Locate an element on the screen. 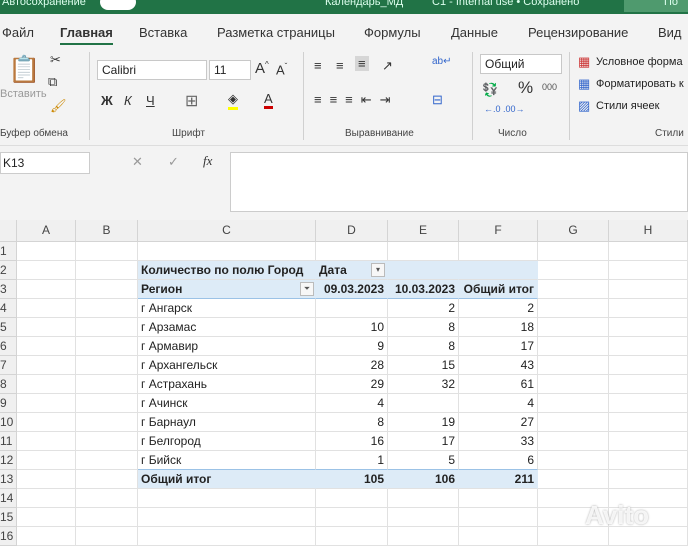 This screenshot has width=688, height=546. format-painter-icon: 🖌 is located at coordinates (58, 106).